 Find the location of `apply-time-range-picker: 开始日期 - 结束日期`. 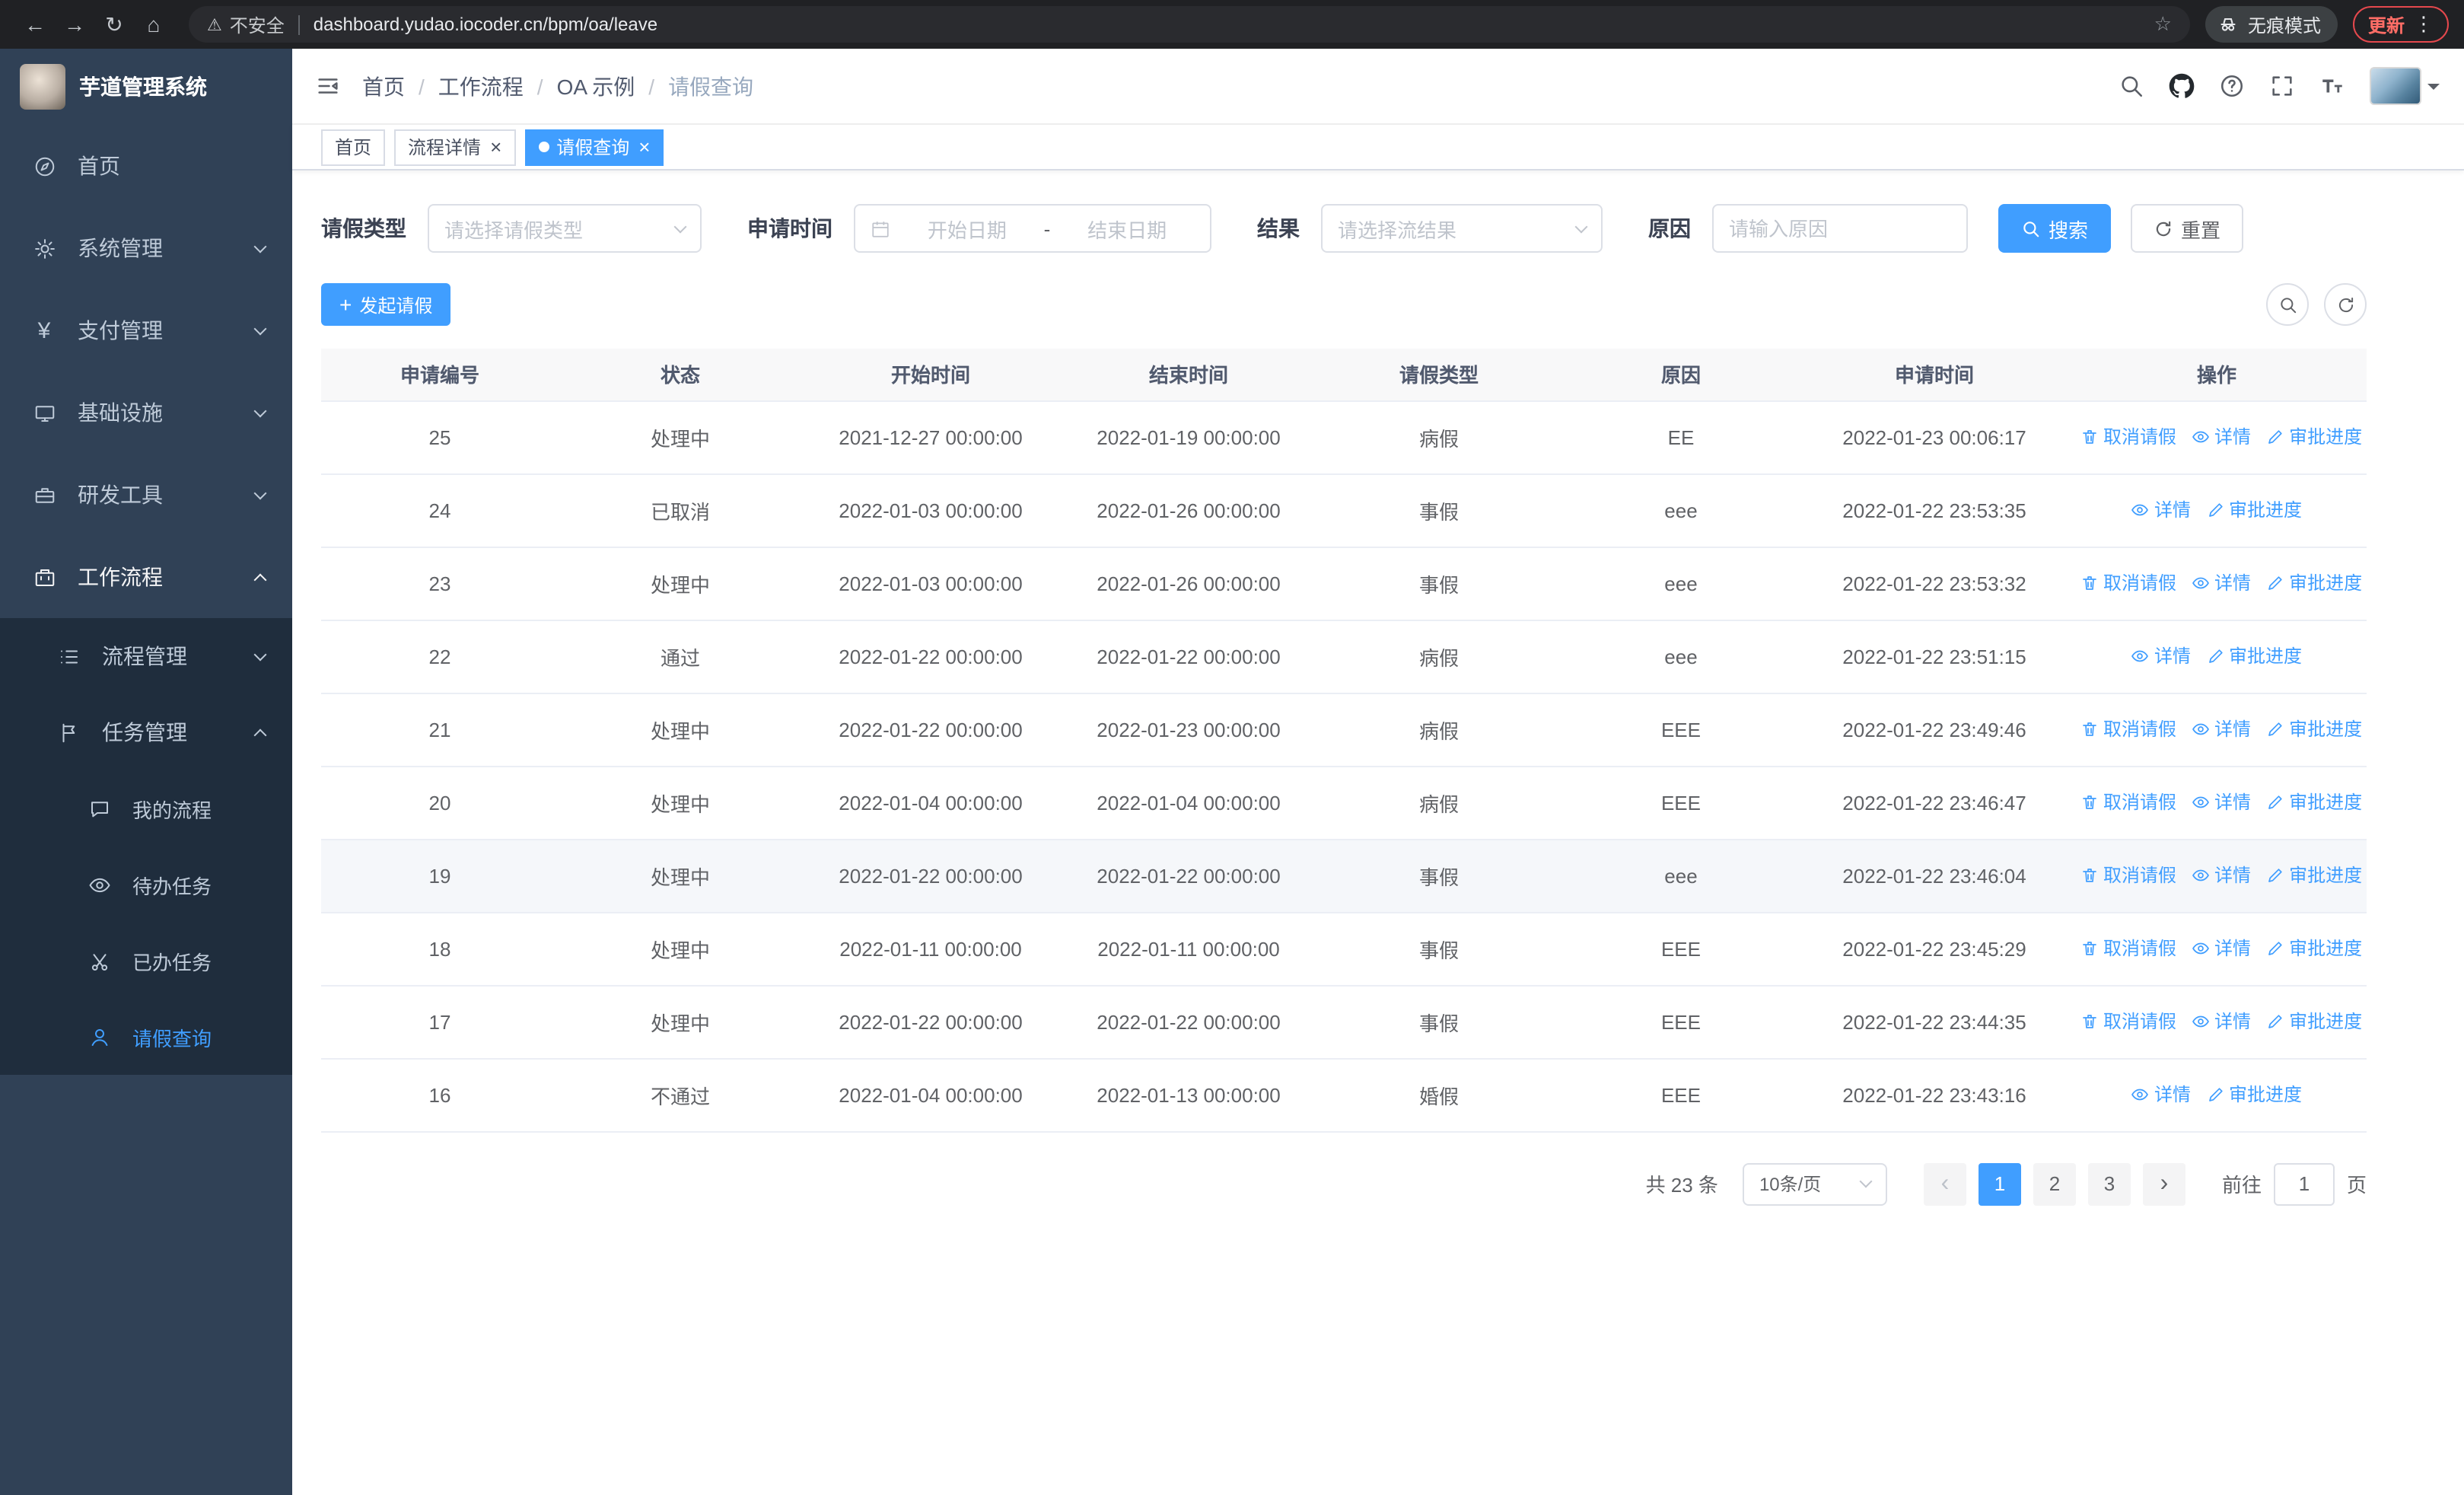

apply-time-range-picker: 开始日期 - 结束日期 is located at coordinates (1032, 228).